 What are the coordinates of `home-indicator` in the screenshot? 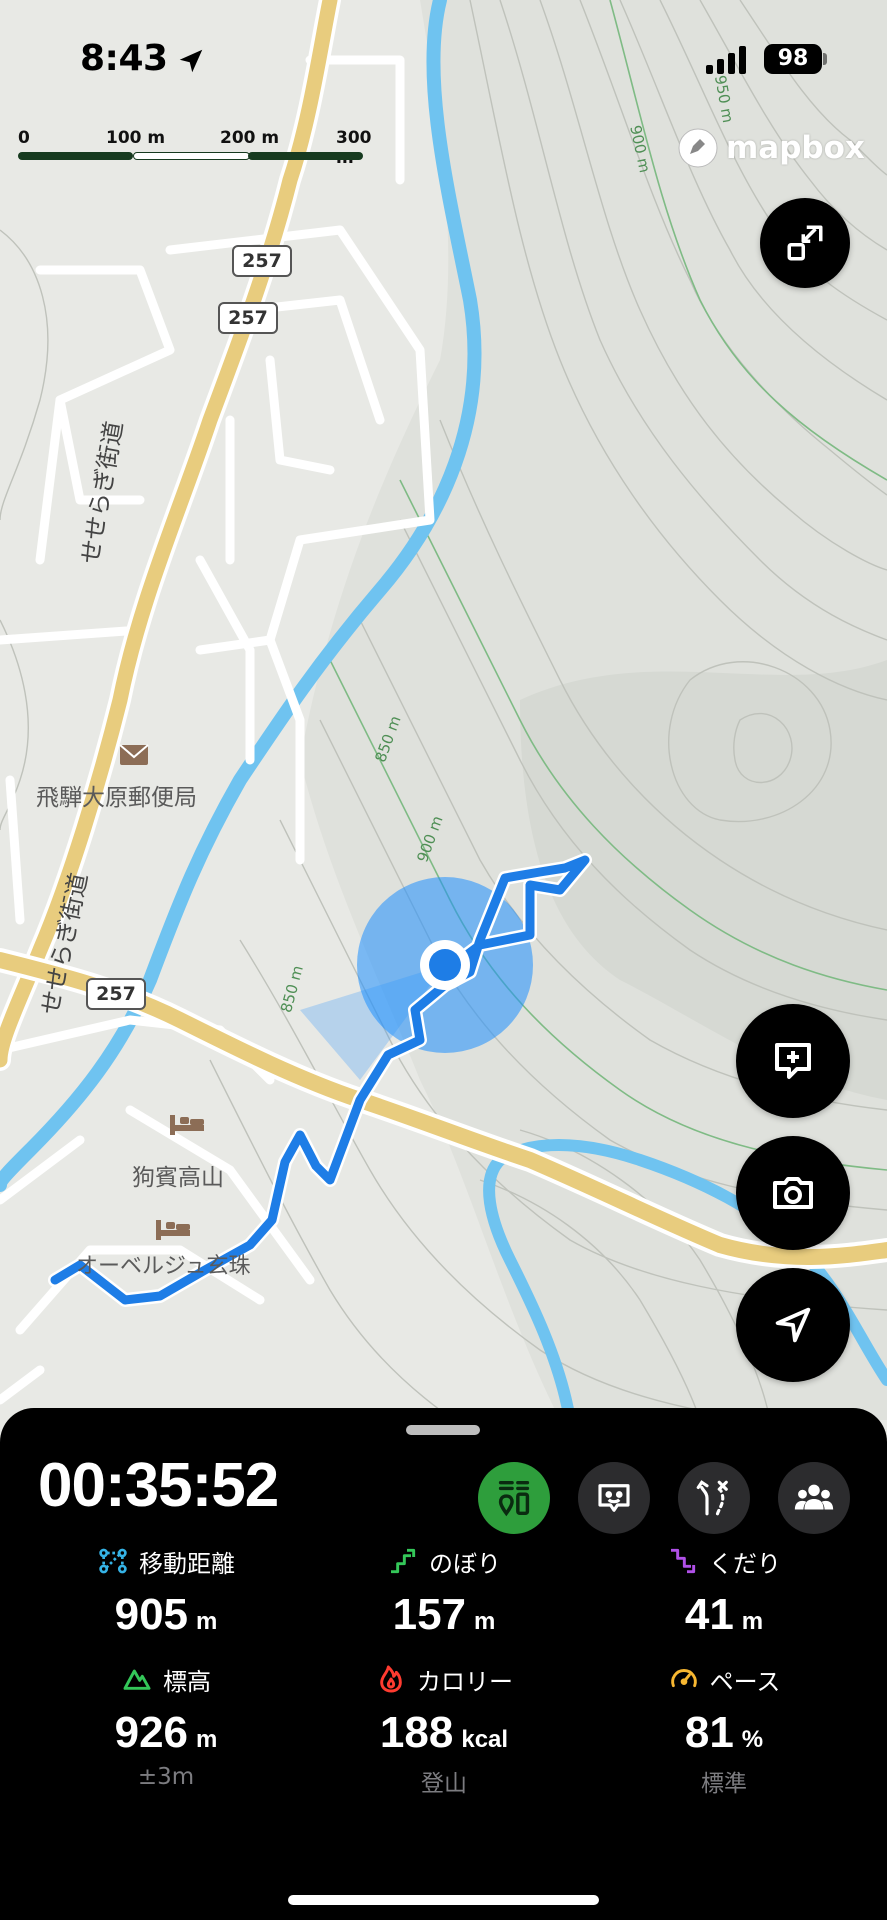 It's located at (443, 1900).